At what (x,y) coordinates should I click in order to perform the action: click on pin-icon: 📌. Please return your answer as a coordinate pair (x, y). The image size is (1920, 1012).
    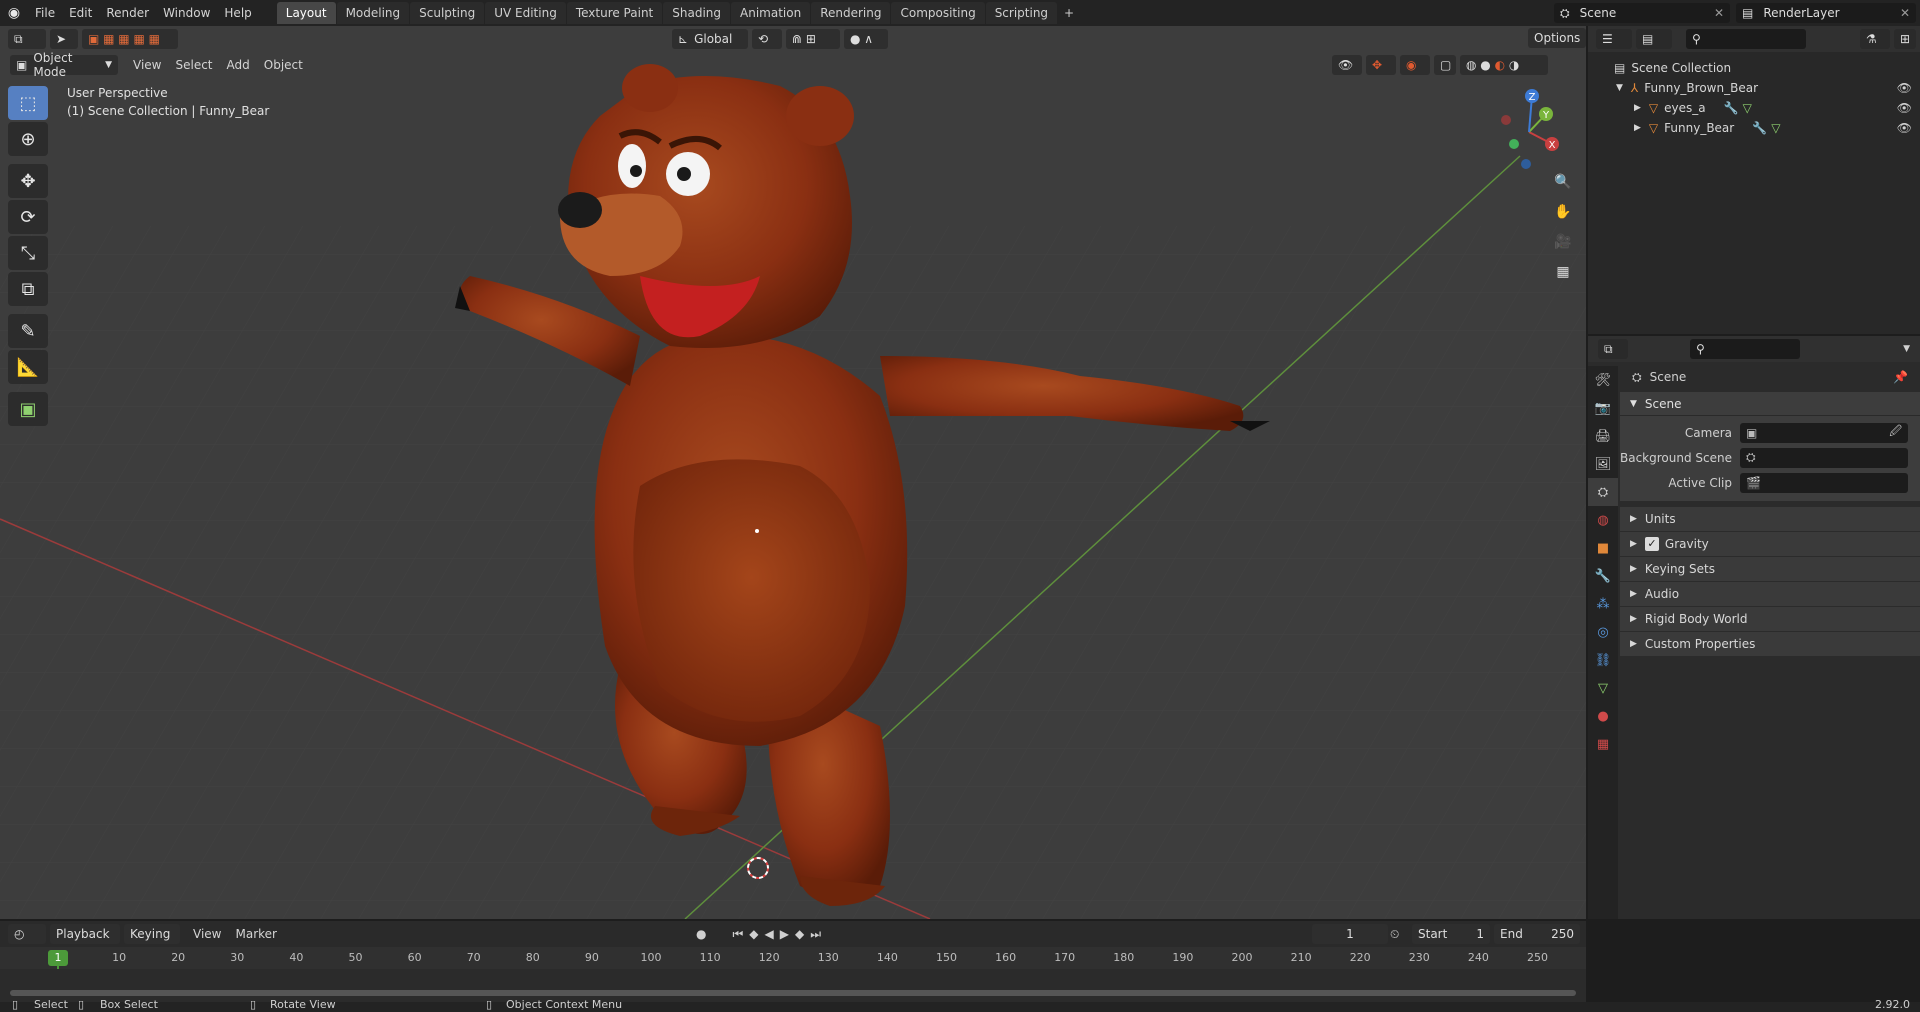
    Looking at the image, I should click on (1900, 377).